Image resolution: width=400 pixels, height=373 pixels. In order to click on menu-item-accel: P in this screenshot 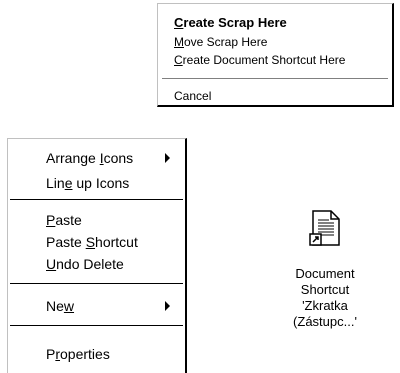, I will do `click(51, 220)`.